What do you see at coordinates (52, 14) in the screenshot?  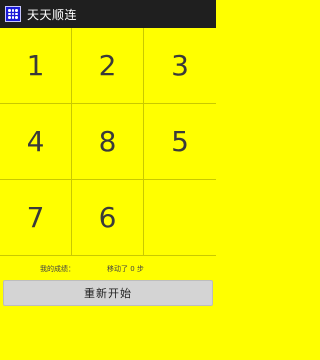 I see `app-title: 天天顺连` at bounding box center [52, 14].